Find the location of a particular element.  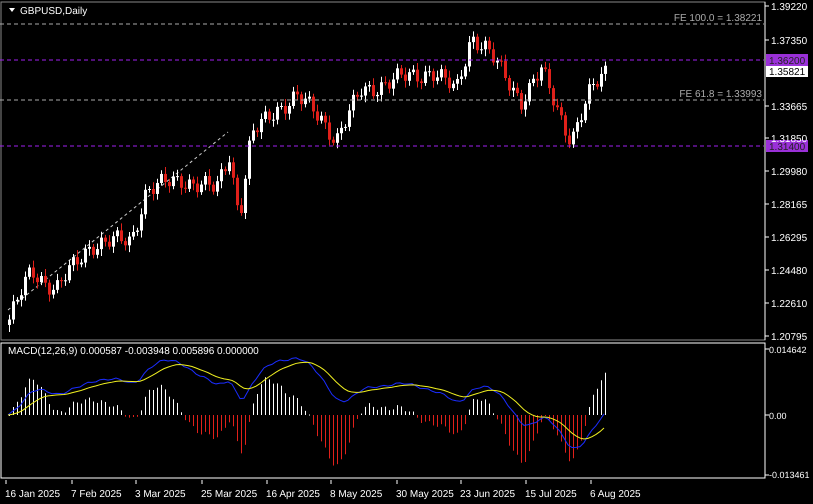

time-axis-label: 8 May 2025 is located at coordinates (356, 494).